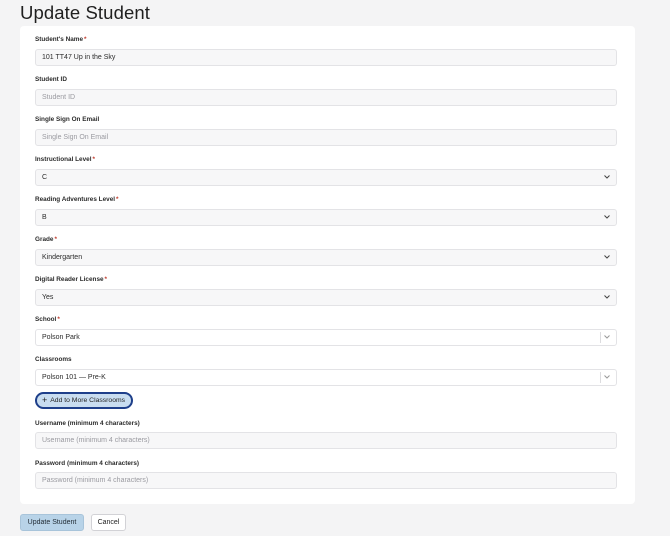 This screenshot has width=670, height=536. Describe the element at coordinates (326, 97) in the screenshot. I see `student-id-input: Student ID` at that location.